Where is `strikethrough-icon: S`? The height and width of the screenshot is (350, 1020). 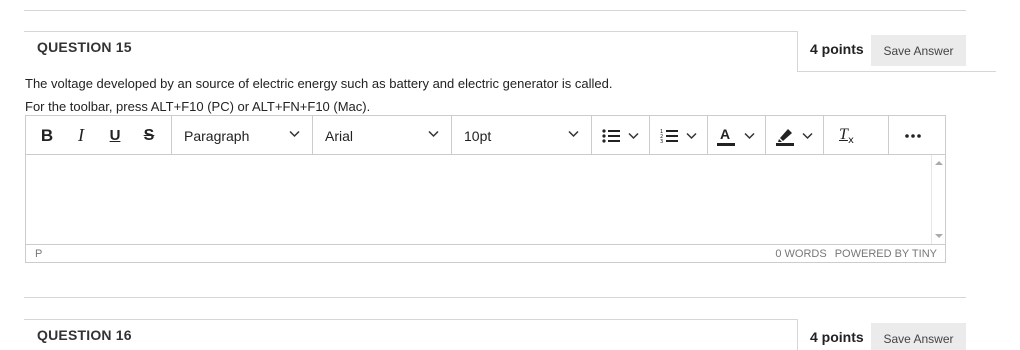
strikethrough-icon: S is located at coordinates (149, 135).